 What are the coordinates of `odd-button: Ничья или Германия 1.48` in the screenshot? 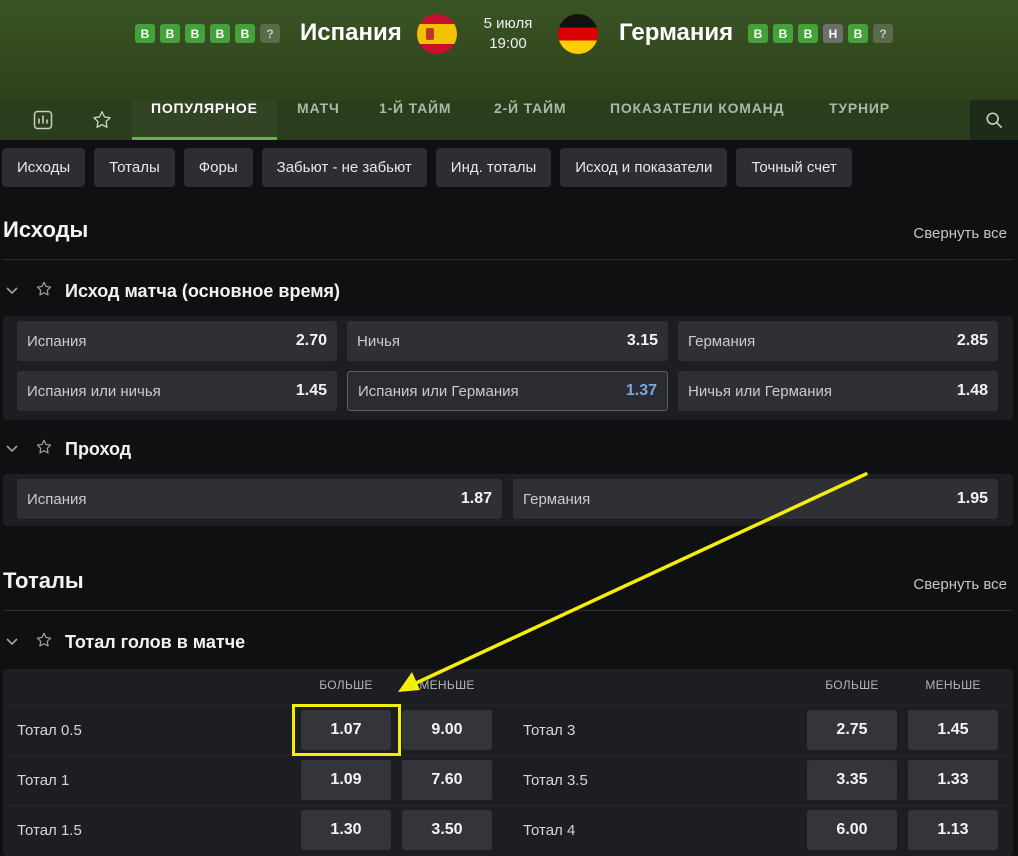 It's located at (838, 391).